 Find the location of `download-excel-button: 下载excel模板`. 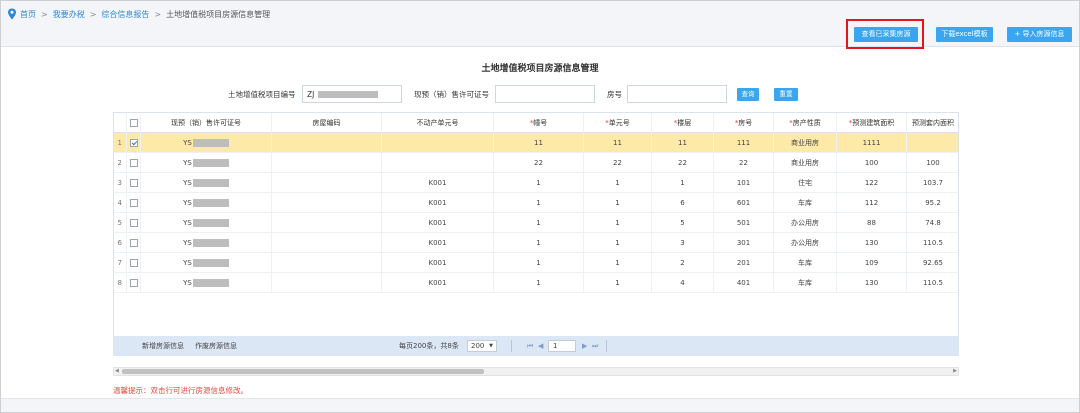

download-excel-button: 下载excel模板 is located at coordinates (964, 34).